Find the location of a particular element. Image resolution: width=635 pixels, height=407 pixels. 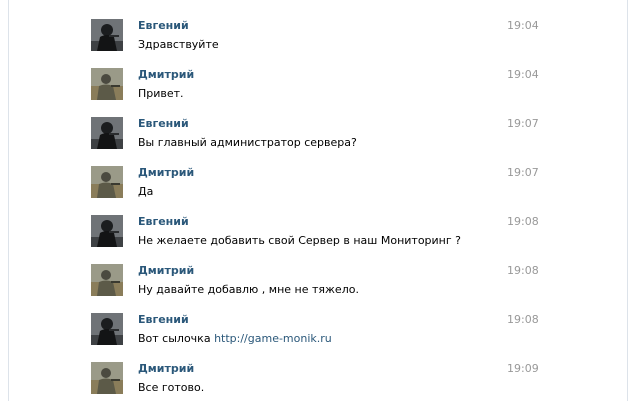

message-link: http://game-monik.ru is located at coordinates (273, 338).